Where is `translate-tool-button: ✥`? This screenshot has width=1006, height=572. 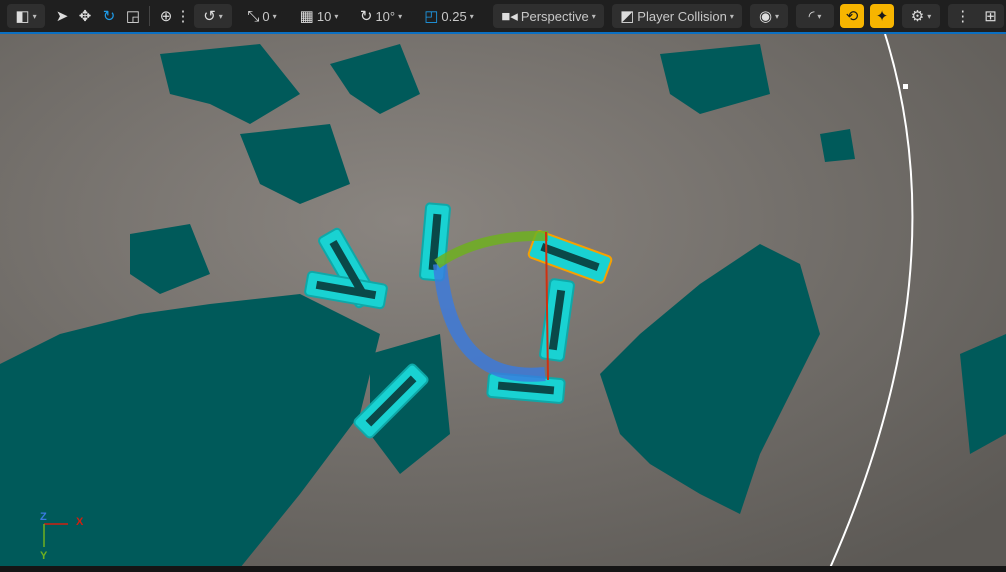
translate-tool-button: ✥ is located at coordinates (85, 16).